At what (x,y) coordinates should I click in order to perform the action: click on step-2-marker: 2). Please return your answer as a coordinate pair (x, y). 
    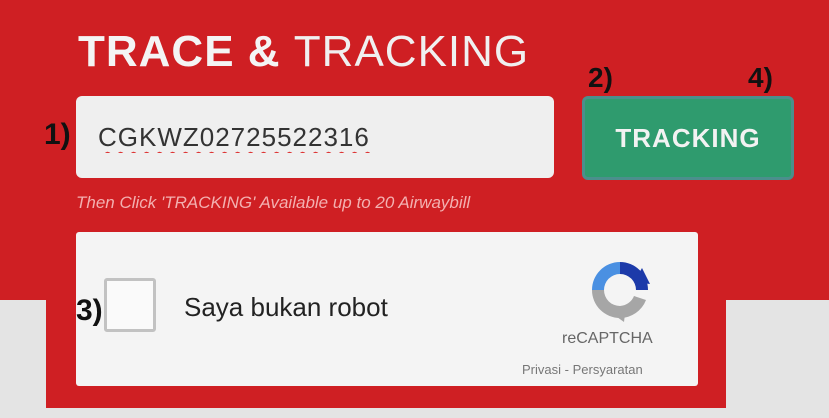
    Looking at the image, I should click on (600, 77).